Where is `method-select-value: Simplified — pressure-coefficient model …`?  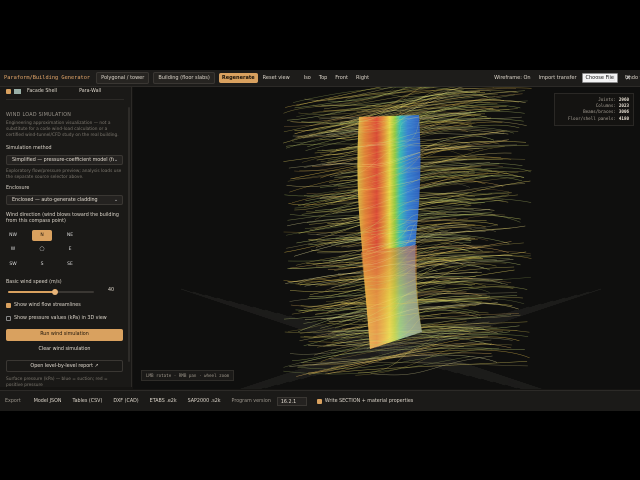
method-select-value: Simplified — pressure-coefficient model … is located at coordinates (63, 160).